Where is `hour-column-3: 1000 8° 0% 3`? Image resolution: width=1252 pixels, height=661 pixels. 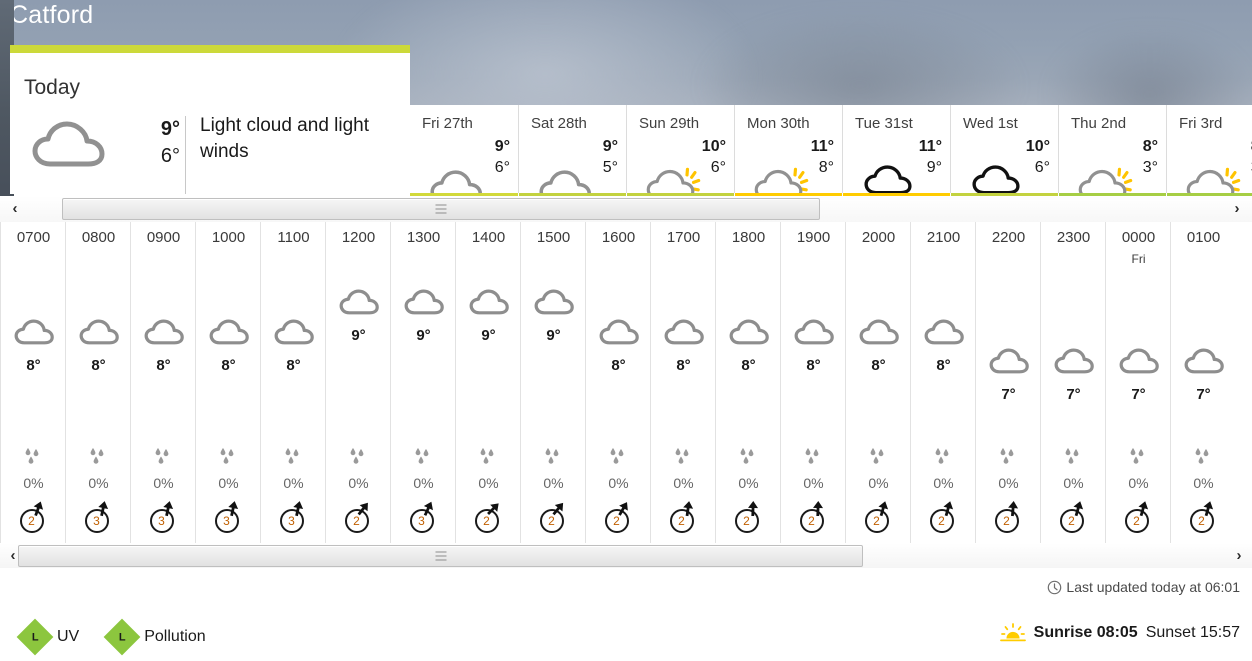
hour-column-3: 1000 8° 0% 3 is located at coordinates (227, 382).